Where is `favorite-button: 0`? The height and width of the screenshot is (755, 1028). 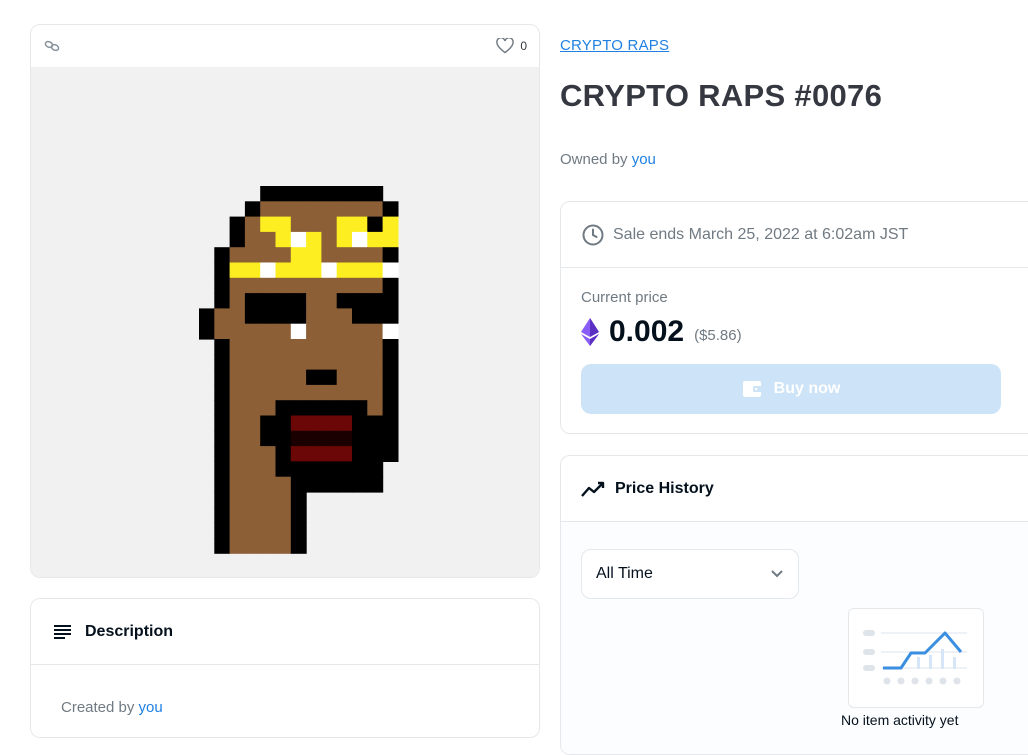
favorite-button: 0 is located at coordinates (511, 46).